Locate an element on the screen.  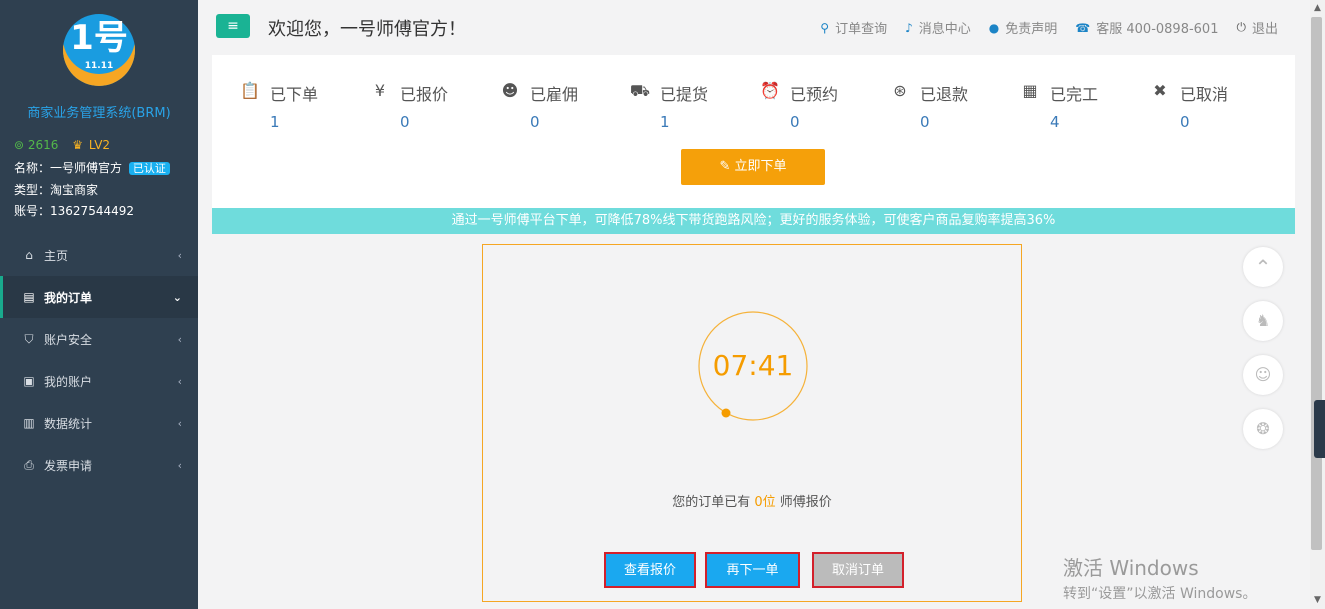
points-value: 2616 is located at coordinates (43, 145).